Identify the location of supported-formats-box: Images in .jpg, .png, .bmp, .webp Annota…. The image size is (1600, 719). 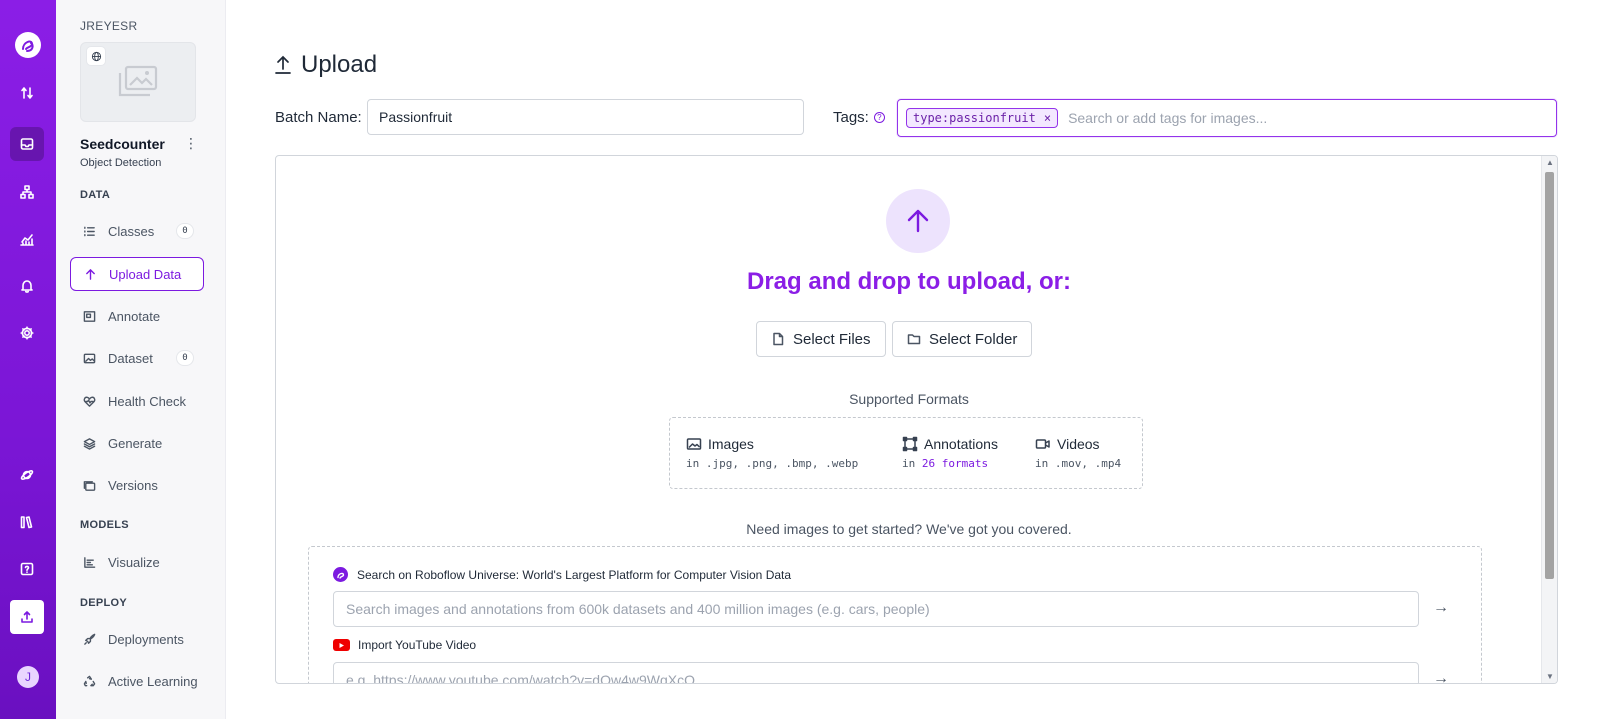
(906, 453).